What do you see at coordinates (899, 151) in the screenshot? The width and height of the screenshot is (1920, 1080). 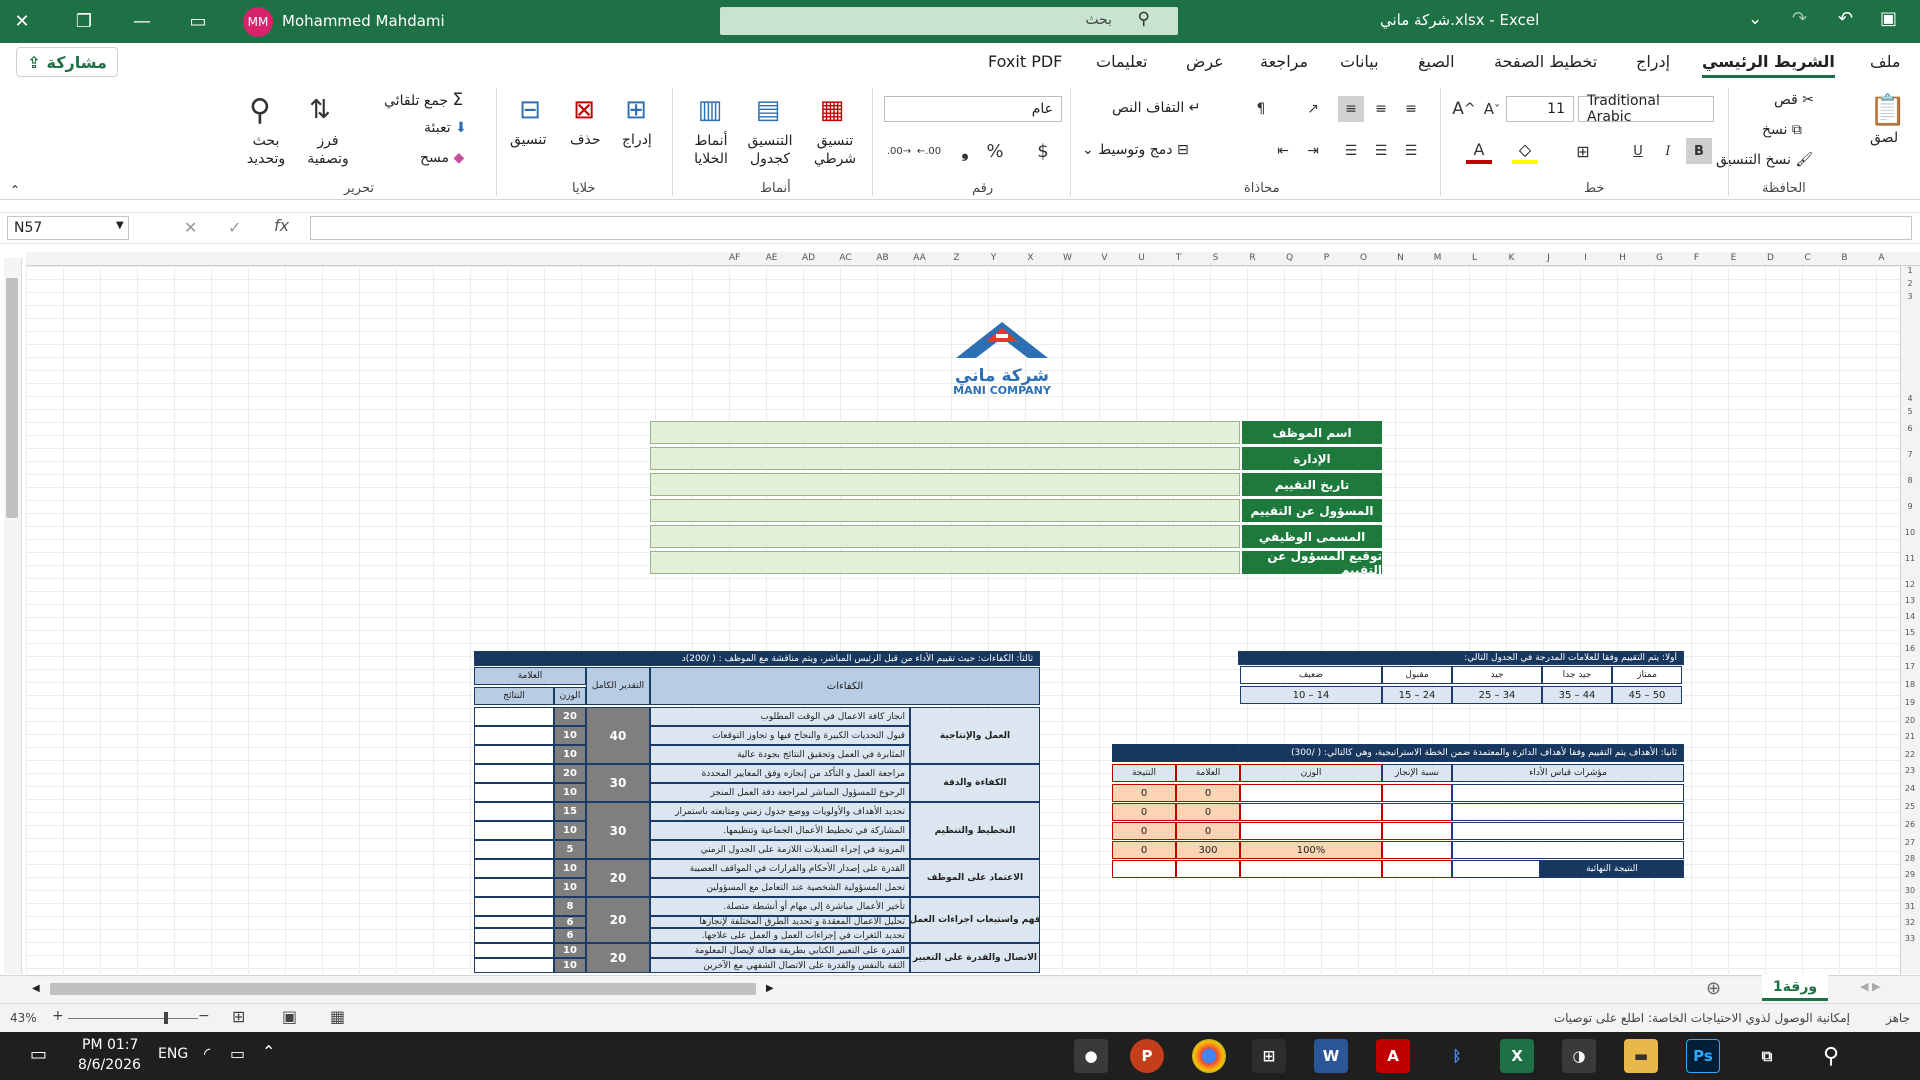 I see `decrease-decimal-icon: .00→` at bounding box center [899, 151].